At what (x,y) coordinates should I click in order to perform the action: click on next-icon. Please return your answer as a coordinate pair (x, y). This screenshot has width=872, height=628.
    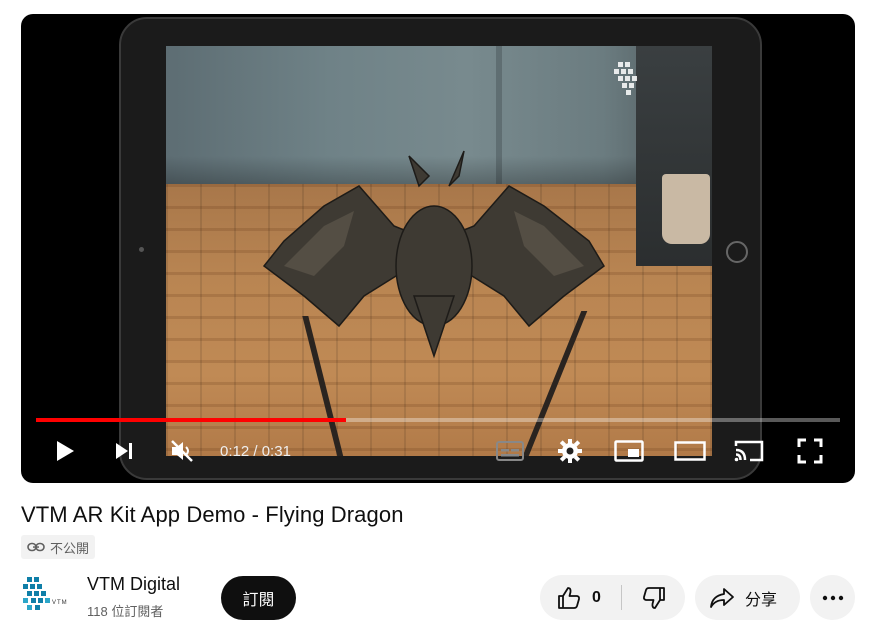
    Looking at the image, I should click on (124, 451).